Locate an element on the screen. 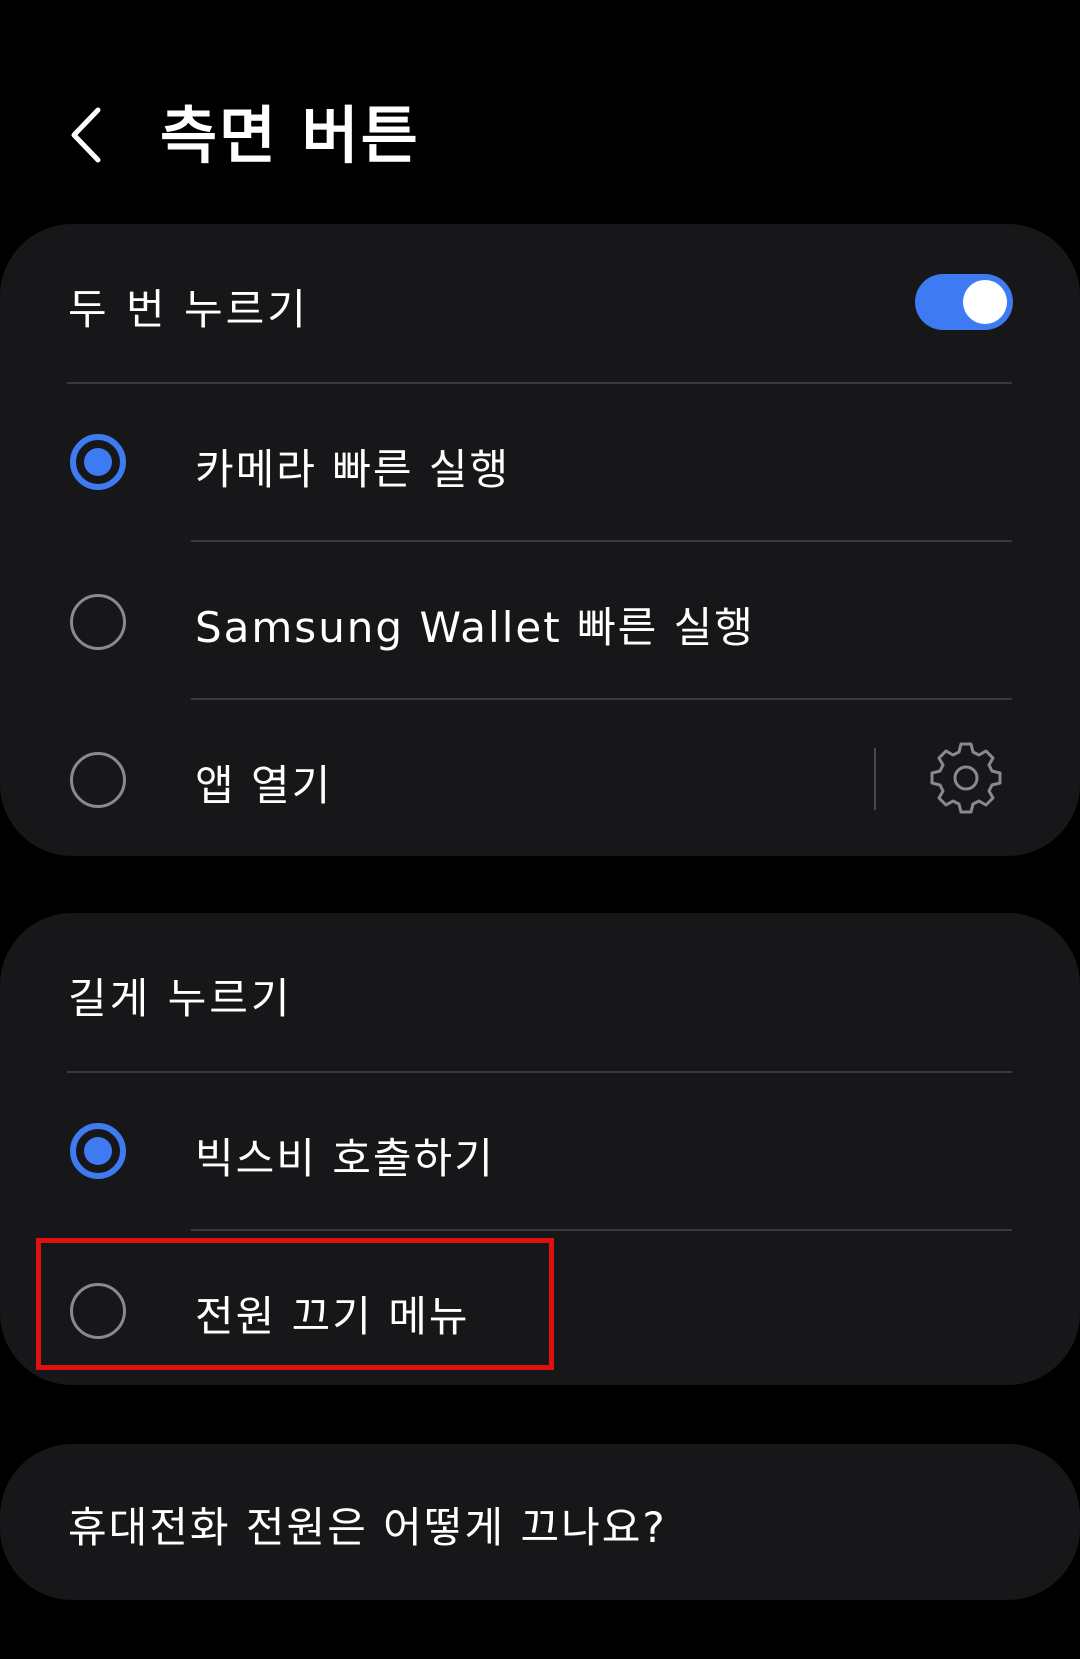 The height and width of the screenshot is (1659, 1080). radio-bixby is located at coordinates (98, 1151).